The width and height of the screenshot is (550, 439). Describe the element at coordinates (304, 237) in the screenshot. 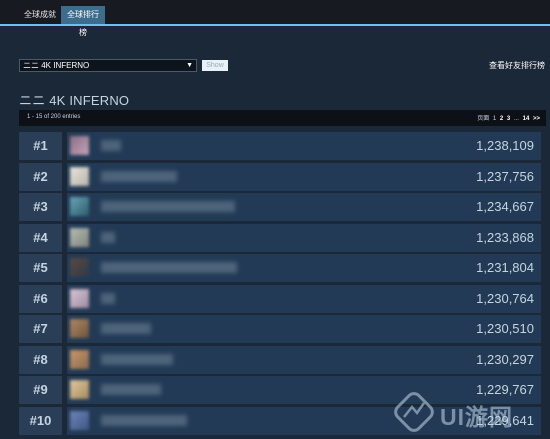

I see `player-cell: 1,233,868` at that location.